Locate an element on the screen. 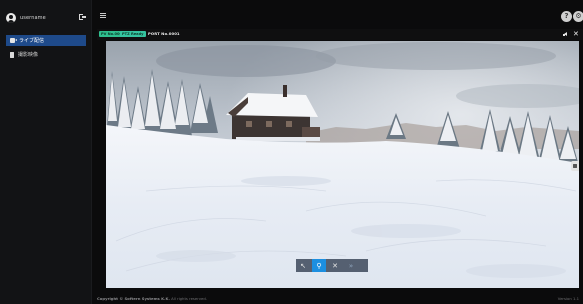 This screenshot has width=583, height=304. menu-toggle-icon is located at coordinates (103, 15).